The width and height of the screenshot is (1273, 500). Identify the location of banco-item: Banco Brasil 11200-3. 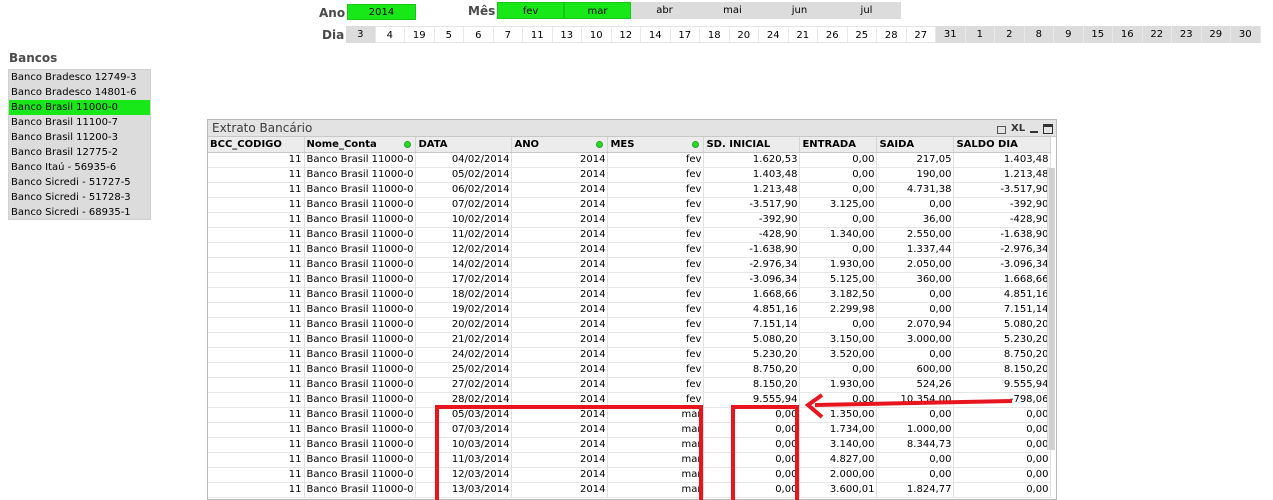
(79, 137).